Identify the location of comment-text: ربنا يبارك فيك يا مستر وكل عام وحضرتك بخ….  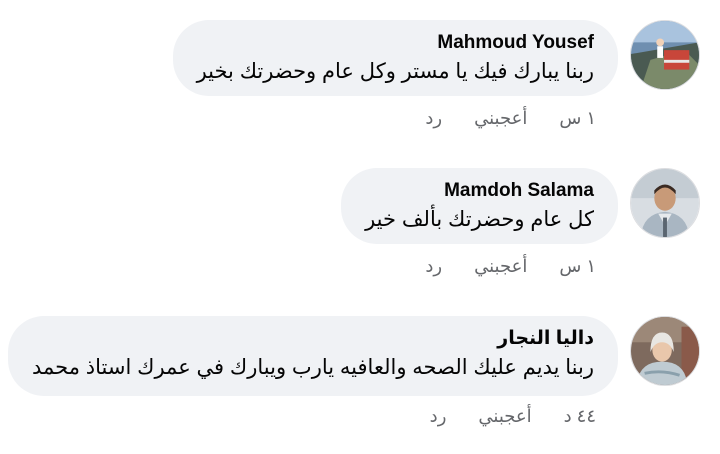
(395, 71).